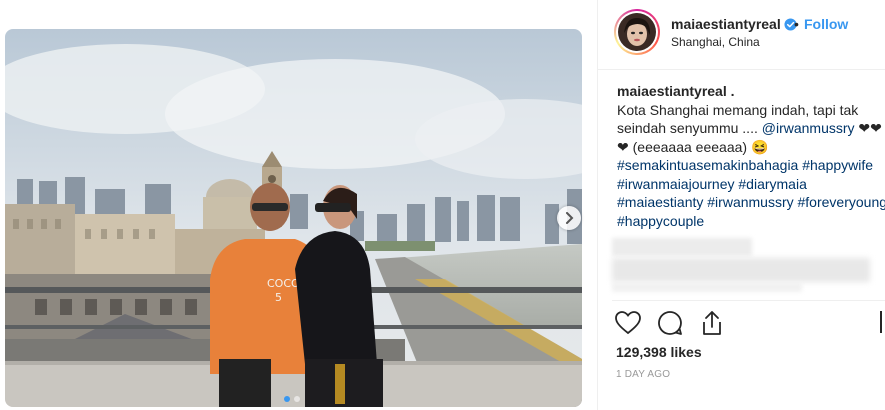  Describe the element at coordinates (676, 91) in the screenshot. I see `caption-username: maiaestiantyreal .` at that location.